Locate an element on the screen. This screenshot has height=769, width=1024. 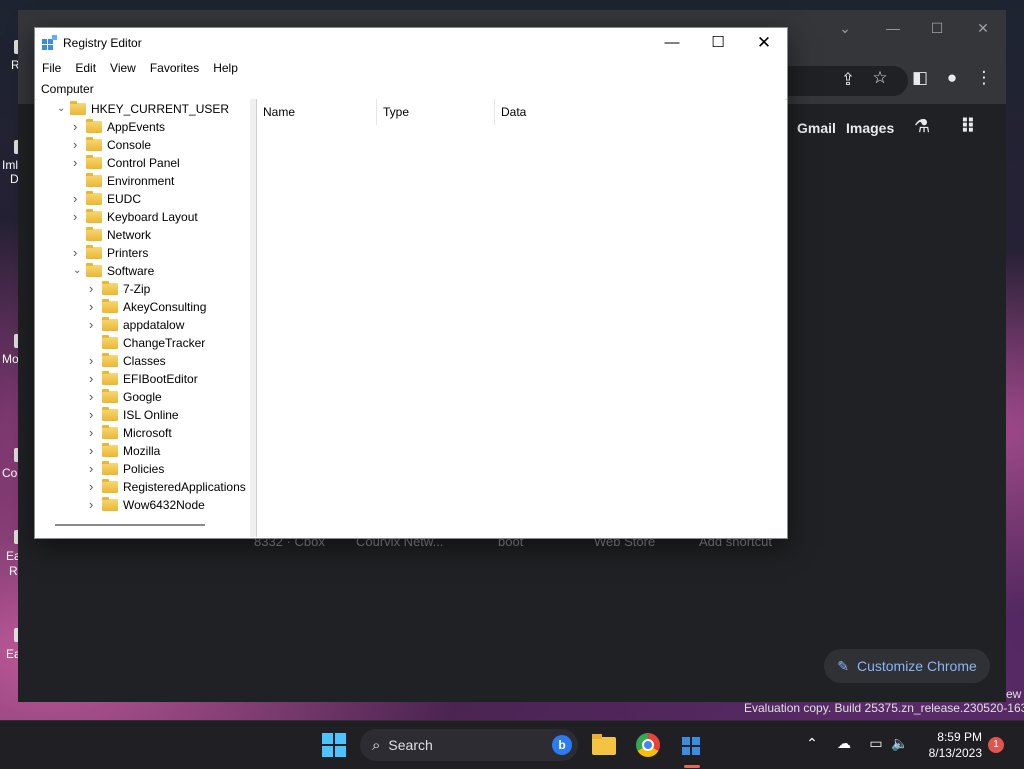
clock: 8:59 PM 8/13/2023 is located at coordinates (950, 745).